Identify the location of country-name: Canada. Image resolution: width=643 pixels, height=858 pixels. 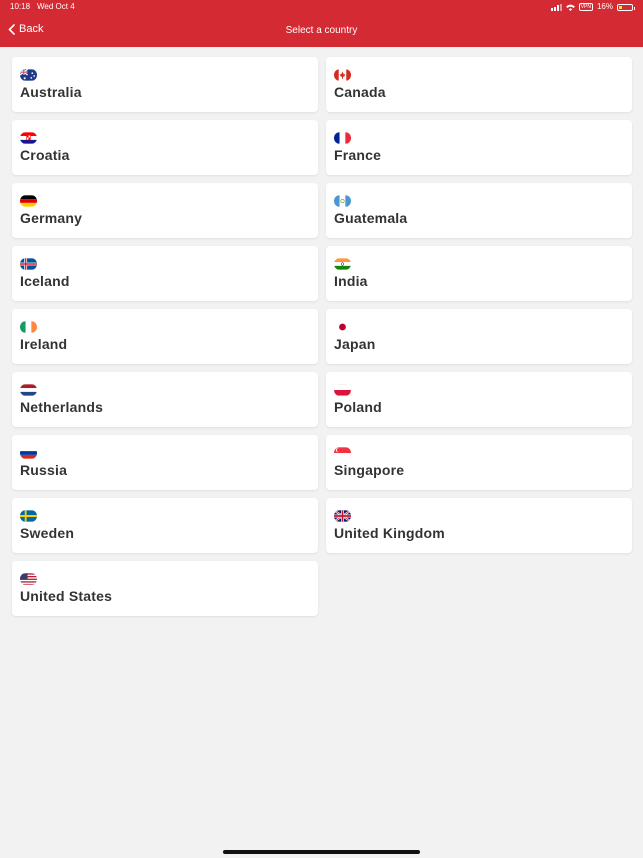
(360, 92).